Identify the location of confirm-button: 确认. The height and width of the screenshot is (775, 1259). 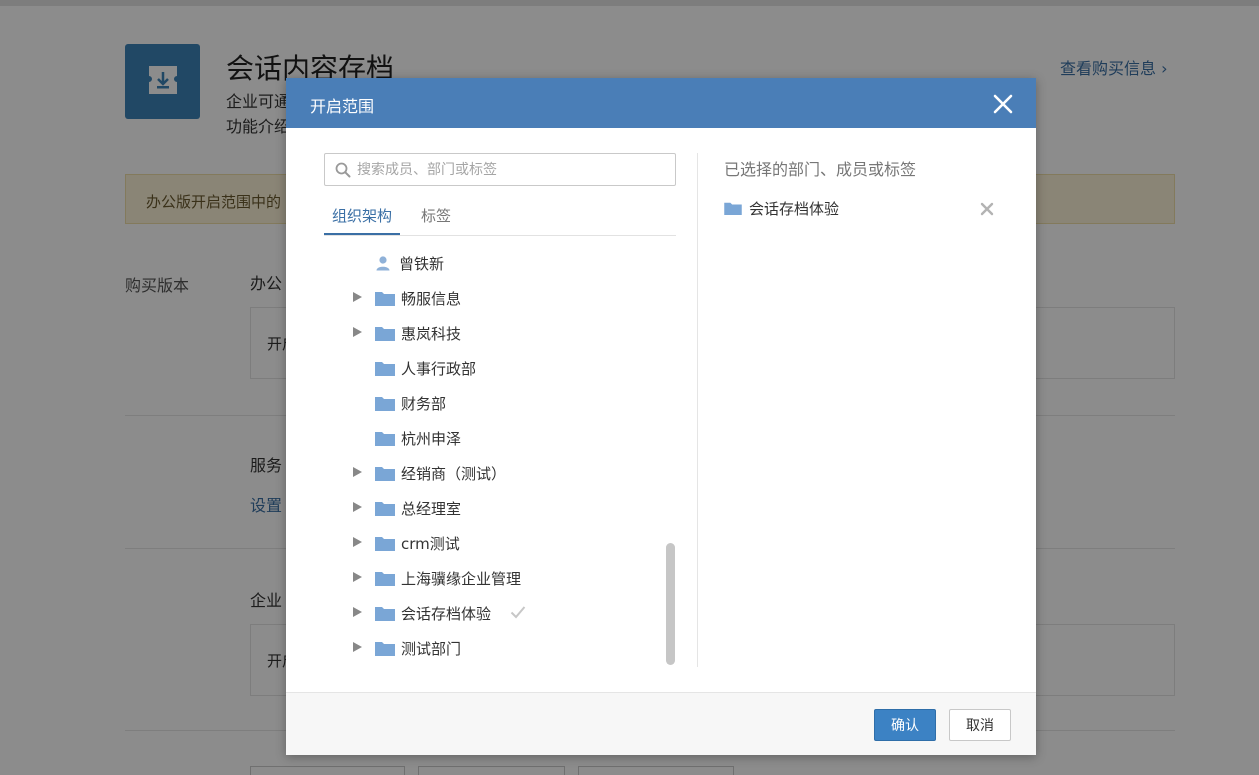
(905, 725).